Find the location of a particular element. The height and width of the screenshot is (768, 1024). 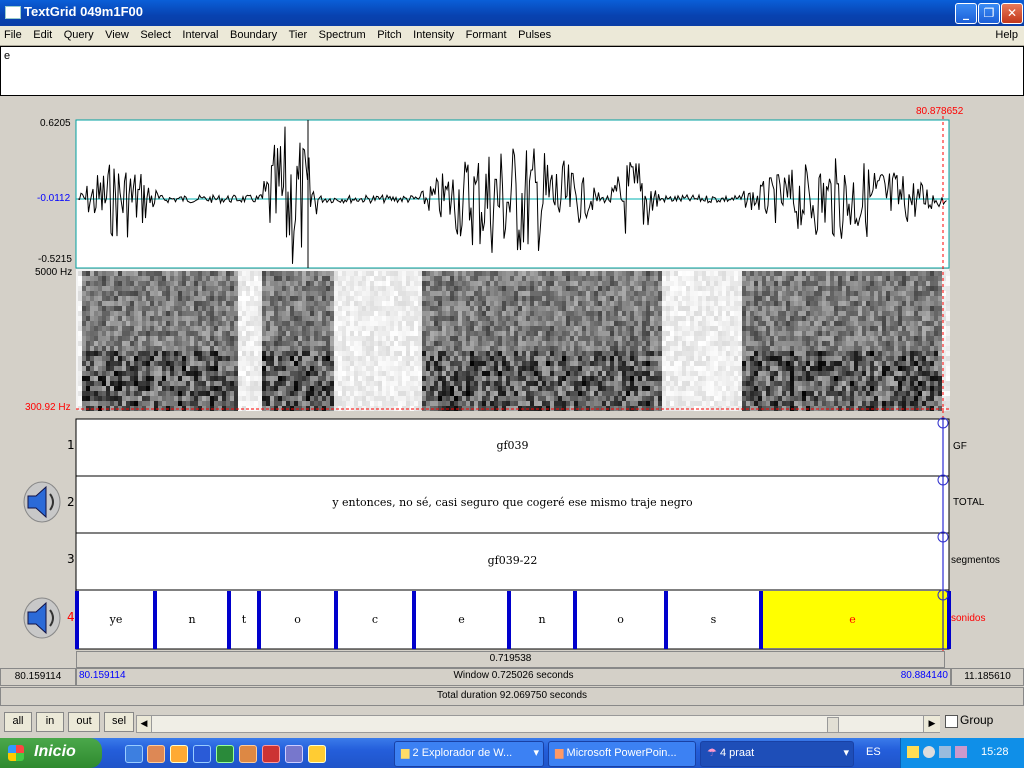

menu-tier: Tier is located at coordinates (298, 35).